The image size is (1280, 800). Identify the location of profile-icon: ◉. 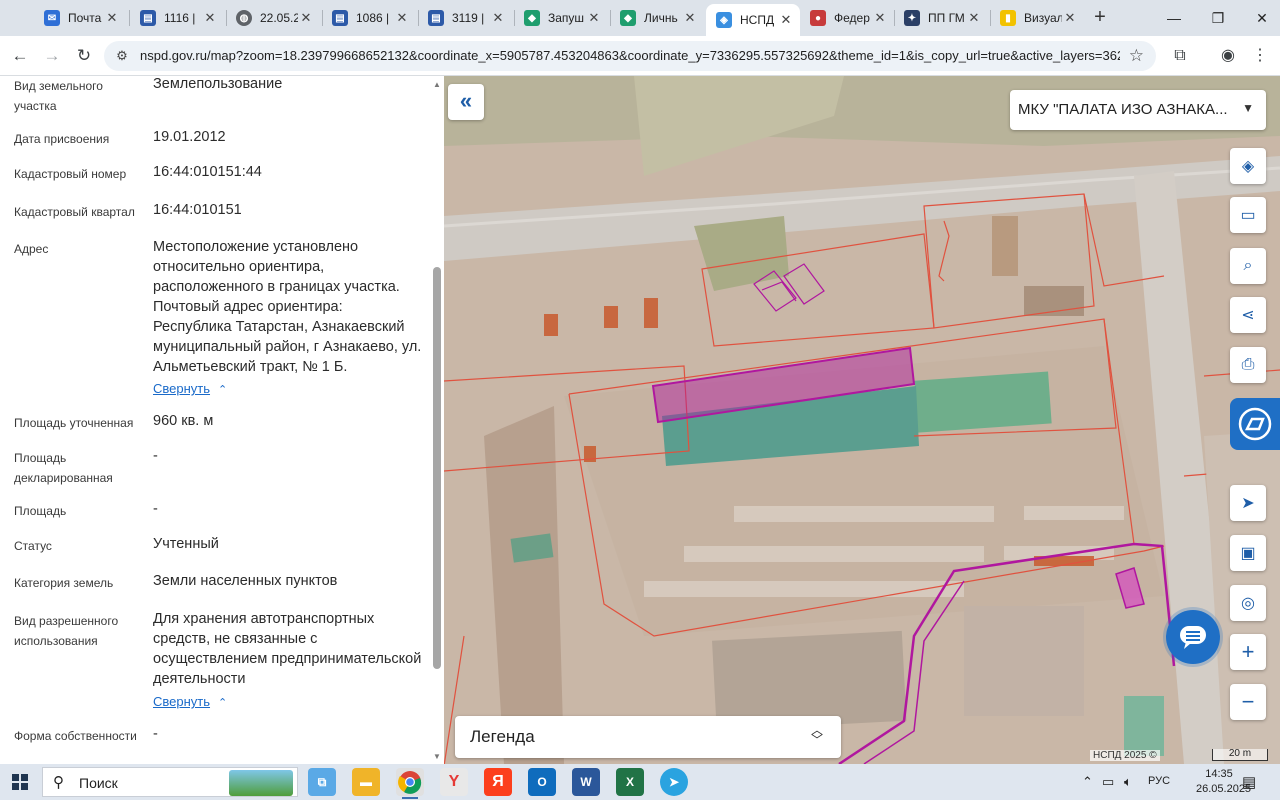
(1228, 56).